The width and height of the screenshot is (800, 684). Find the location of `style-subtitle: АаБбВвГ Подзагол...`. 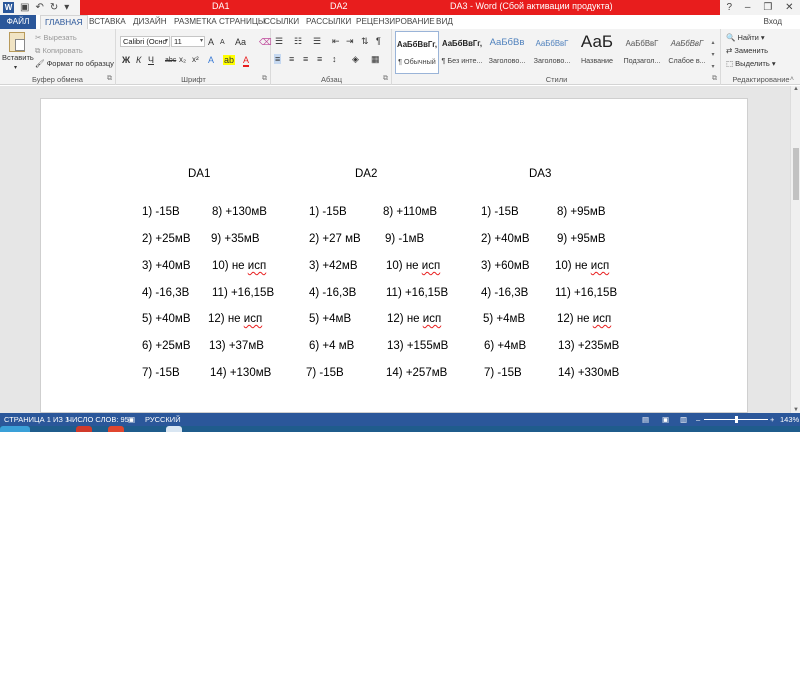

style-subtitle: АаБбВвГ Подзагол... is located at coordinates (642, 52).